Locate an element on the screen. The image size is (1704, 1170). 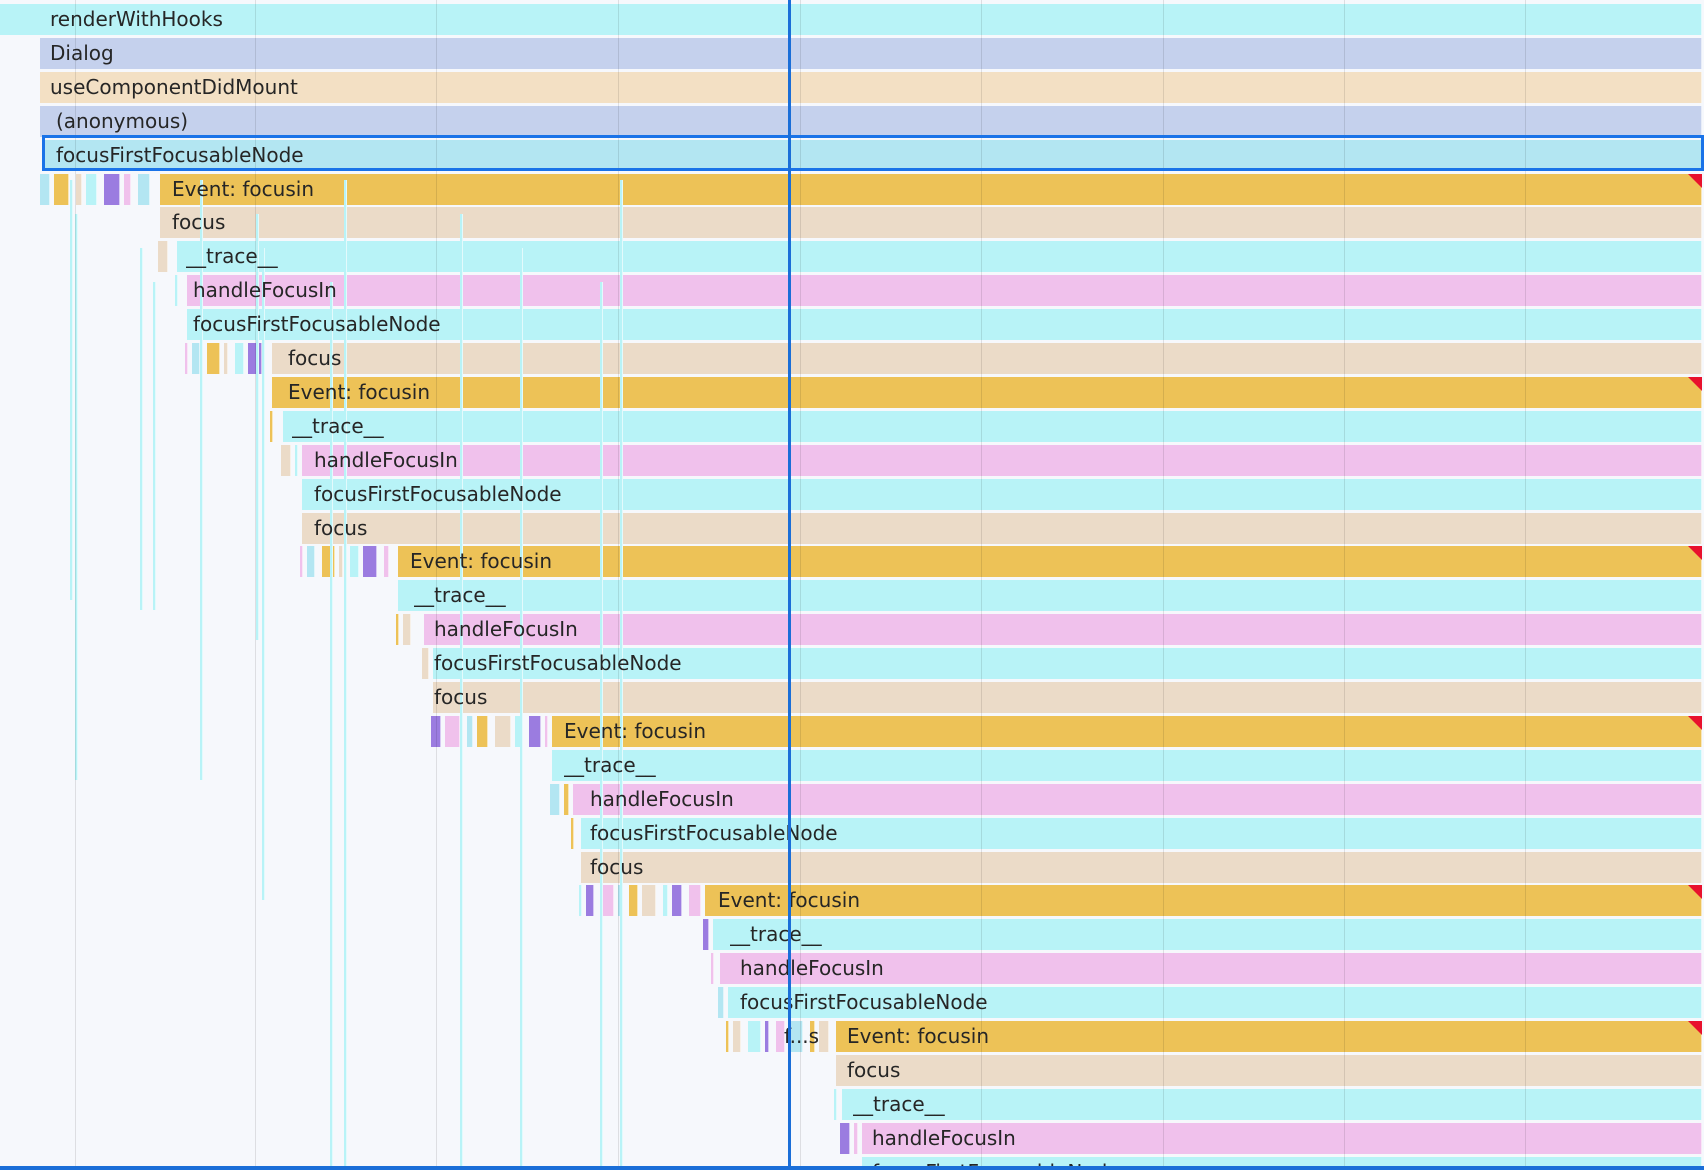
time-cursor-line is located at coordinates (789, 585).